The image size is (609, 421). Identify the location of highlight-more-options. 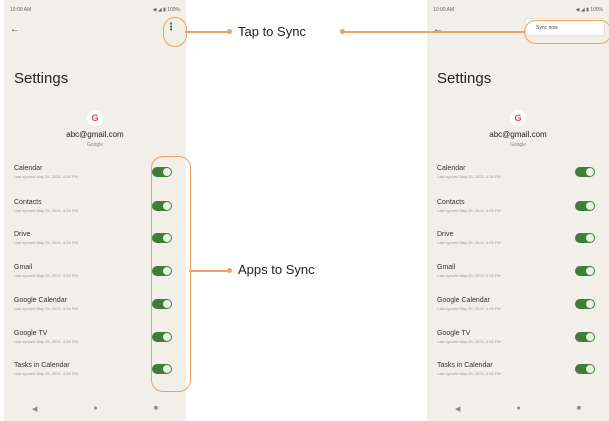
(175, 32).